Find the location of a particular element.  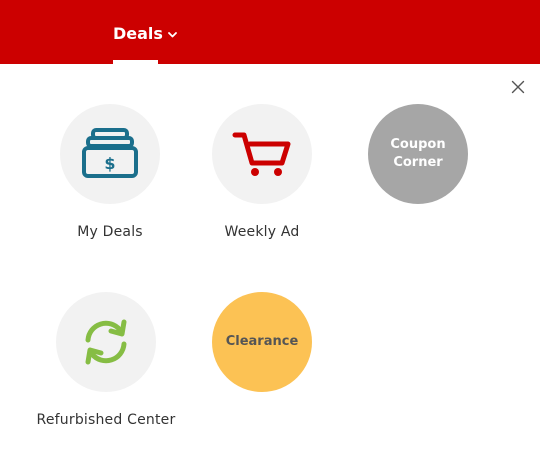

my-deals-circle: $ is located at coordinates (110, 154).